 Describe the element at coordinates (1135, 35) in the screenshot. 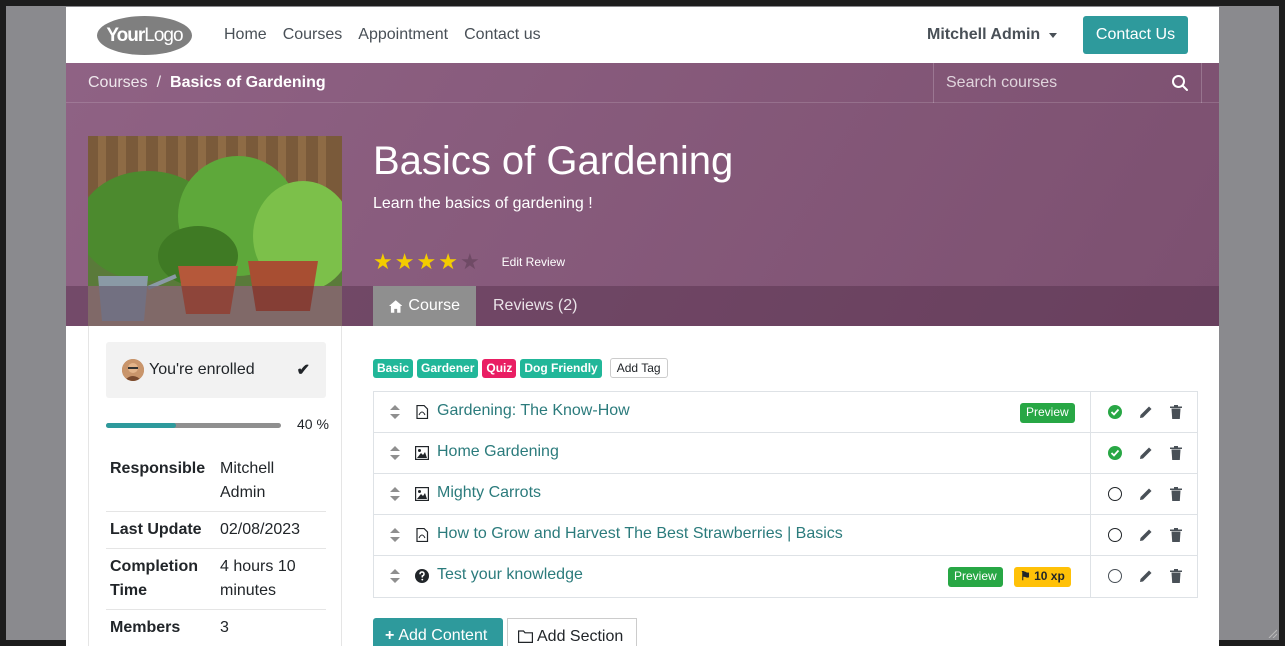

I see `contact-us-button: Contact Us` at that location.